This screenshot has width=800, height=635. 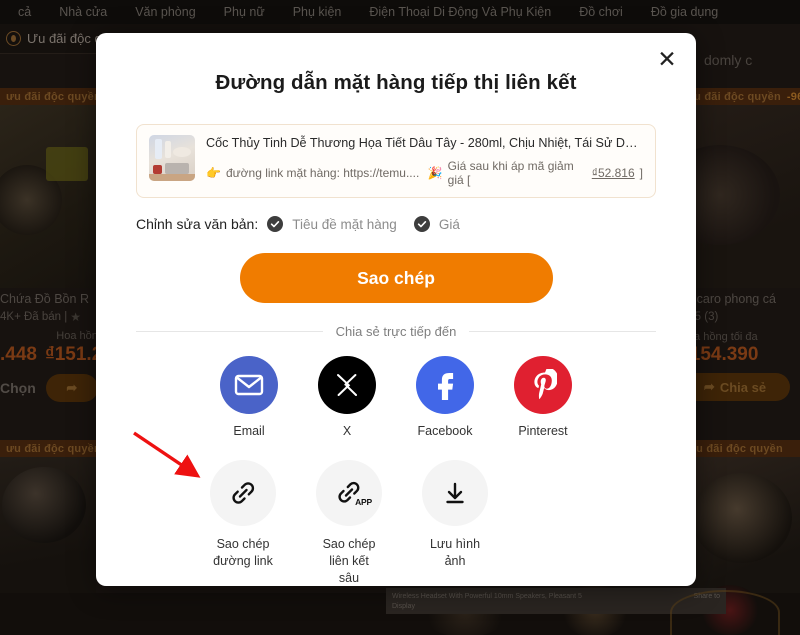 What do you see at coordinates (455, 543) in the screenshot?
I see `action-label-line1: Lưu hình` at bounding box center [455, 543].